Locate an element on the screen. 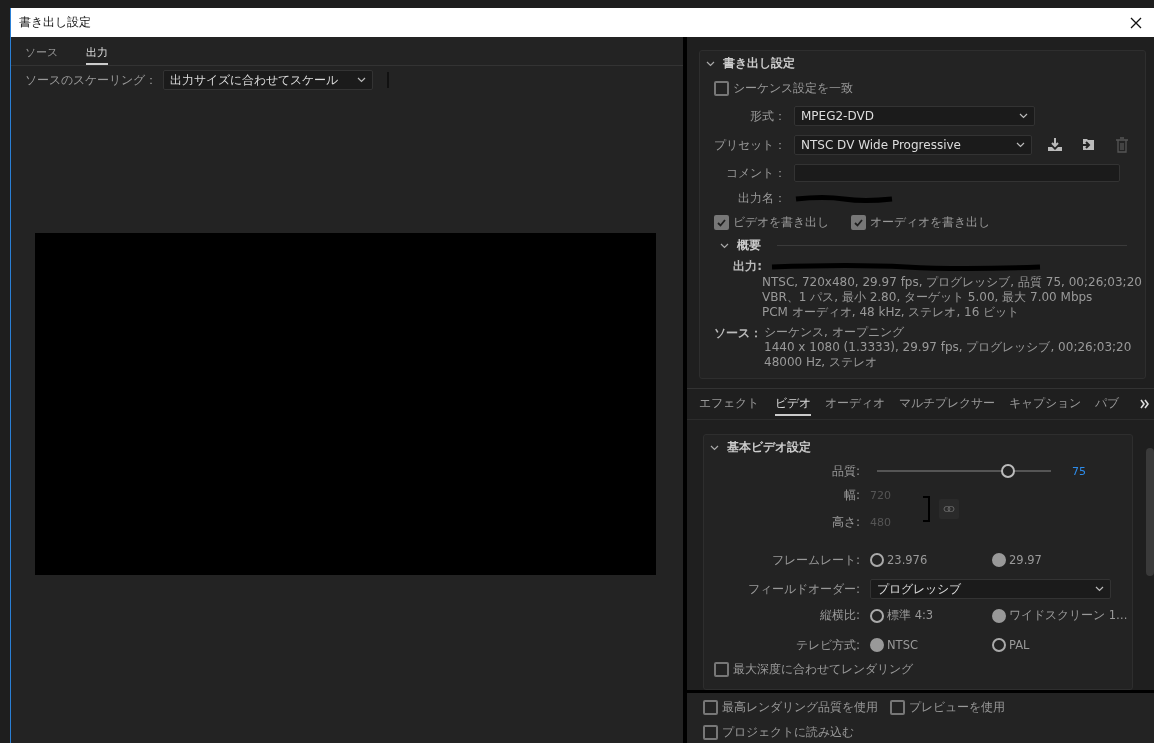 This screenshot has width=1154, height=743. scrollbar is located at coordinates (1150, 512).